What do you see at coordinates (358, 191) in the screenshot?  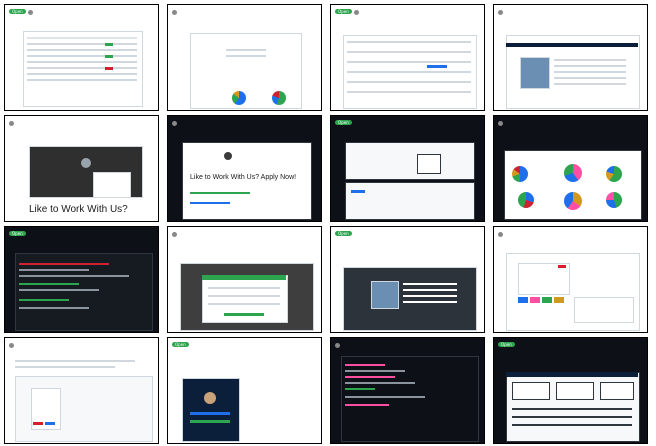 I see `button-primary` at bounding box center [358, 191].